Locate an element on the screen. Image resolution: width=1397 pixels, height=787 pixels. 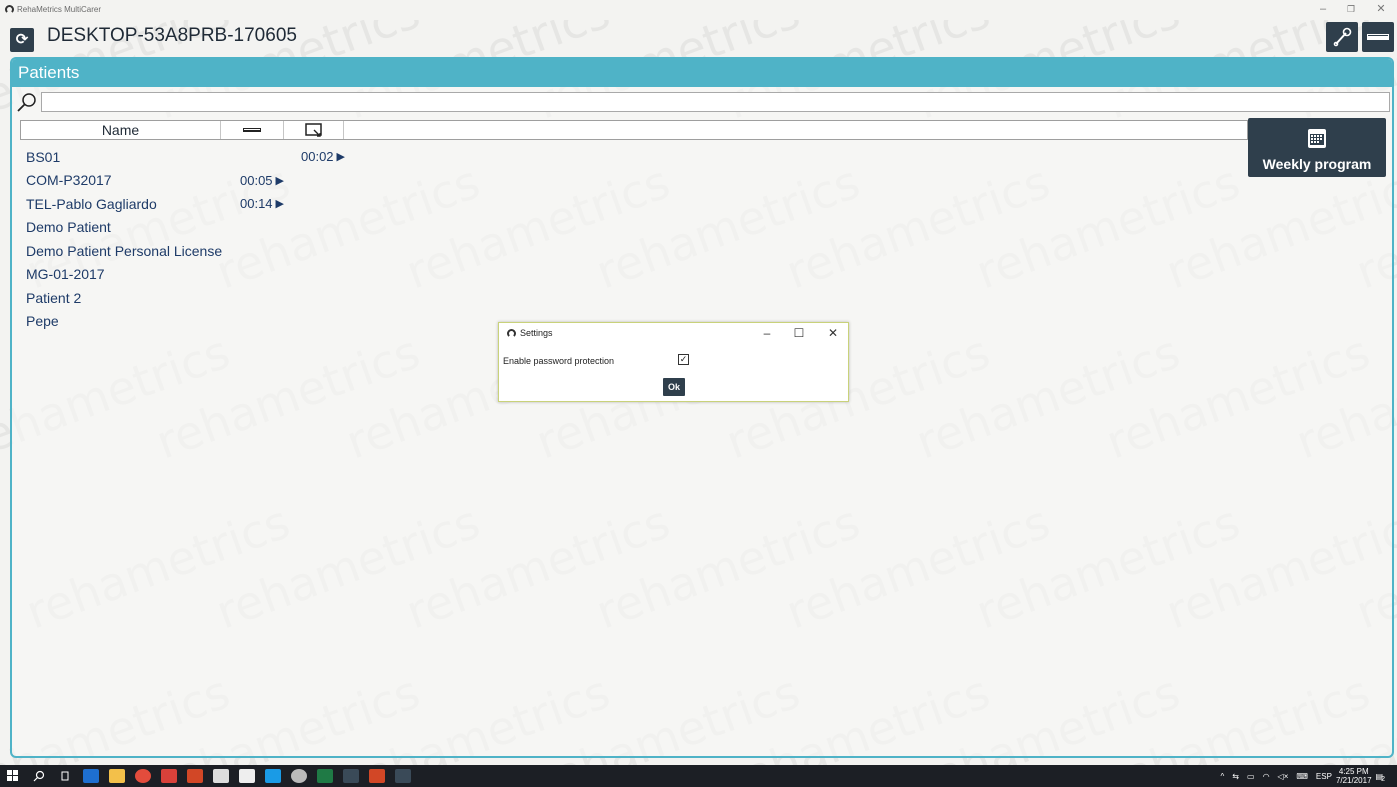
store-icon is located at coordinates (221, 776).